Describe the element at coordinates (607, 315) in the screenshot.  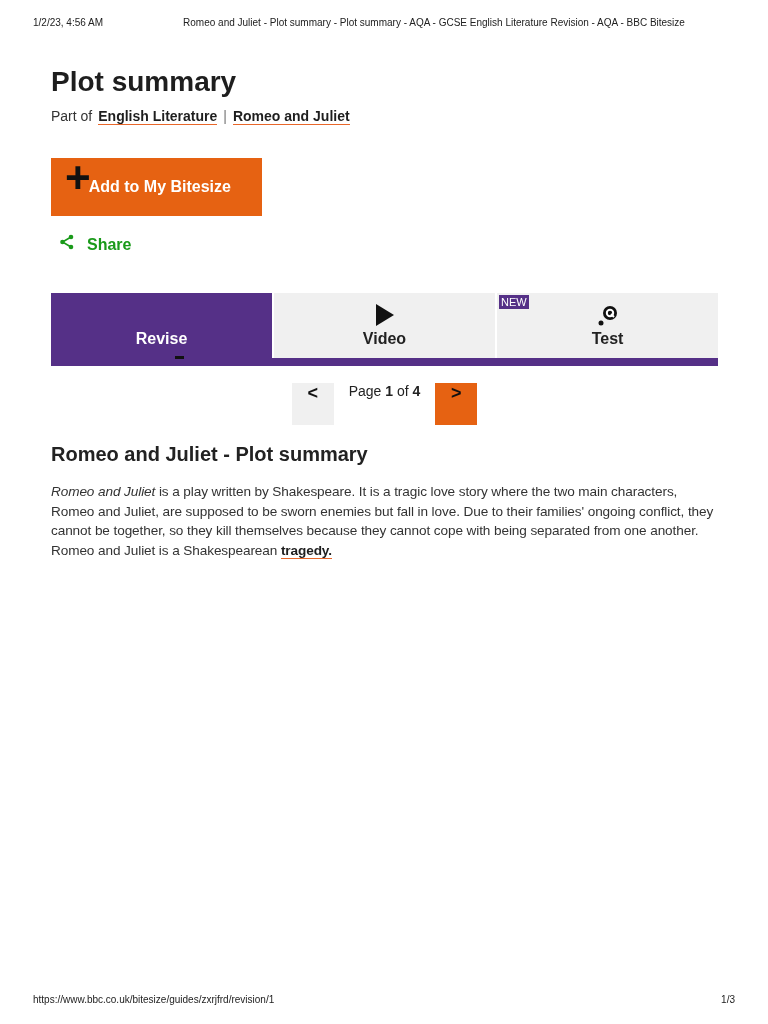
I see `quiz-icon` at that location.